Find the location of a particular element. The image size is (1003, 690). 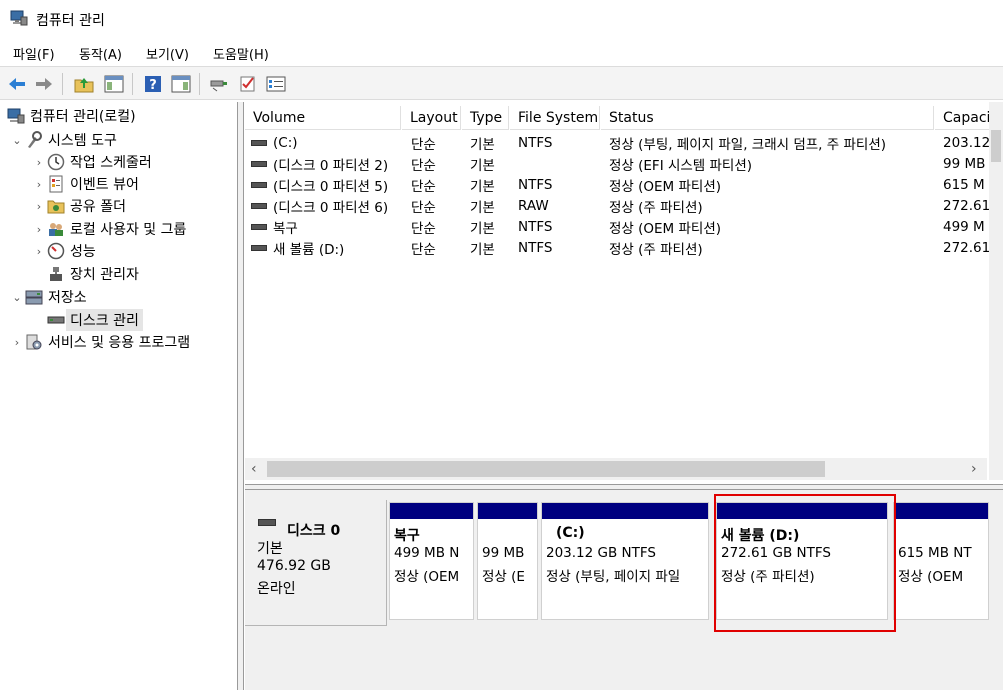

partition-d: 새 볼륨 (D:) 272.61 GB NTFS 정상 (주 파티션) is located at coordinates (802, 561).